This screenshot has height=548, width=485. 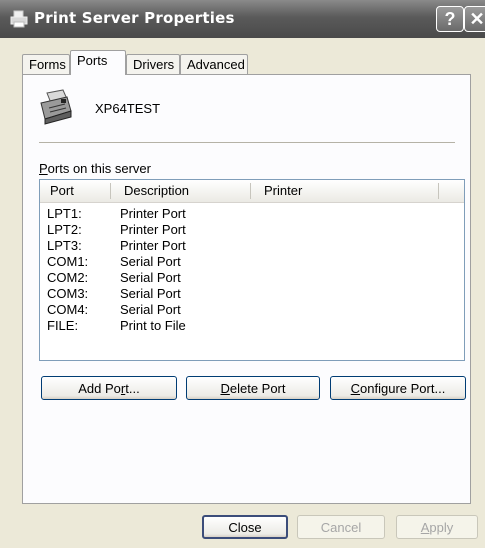 I want to click on tab-drivers: Drivers, so click(x=153, y=64).